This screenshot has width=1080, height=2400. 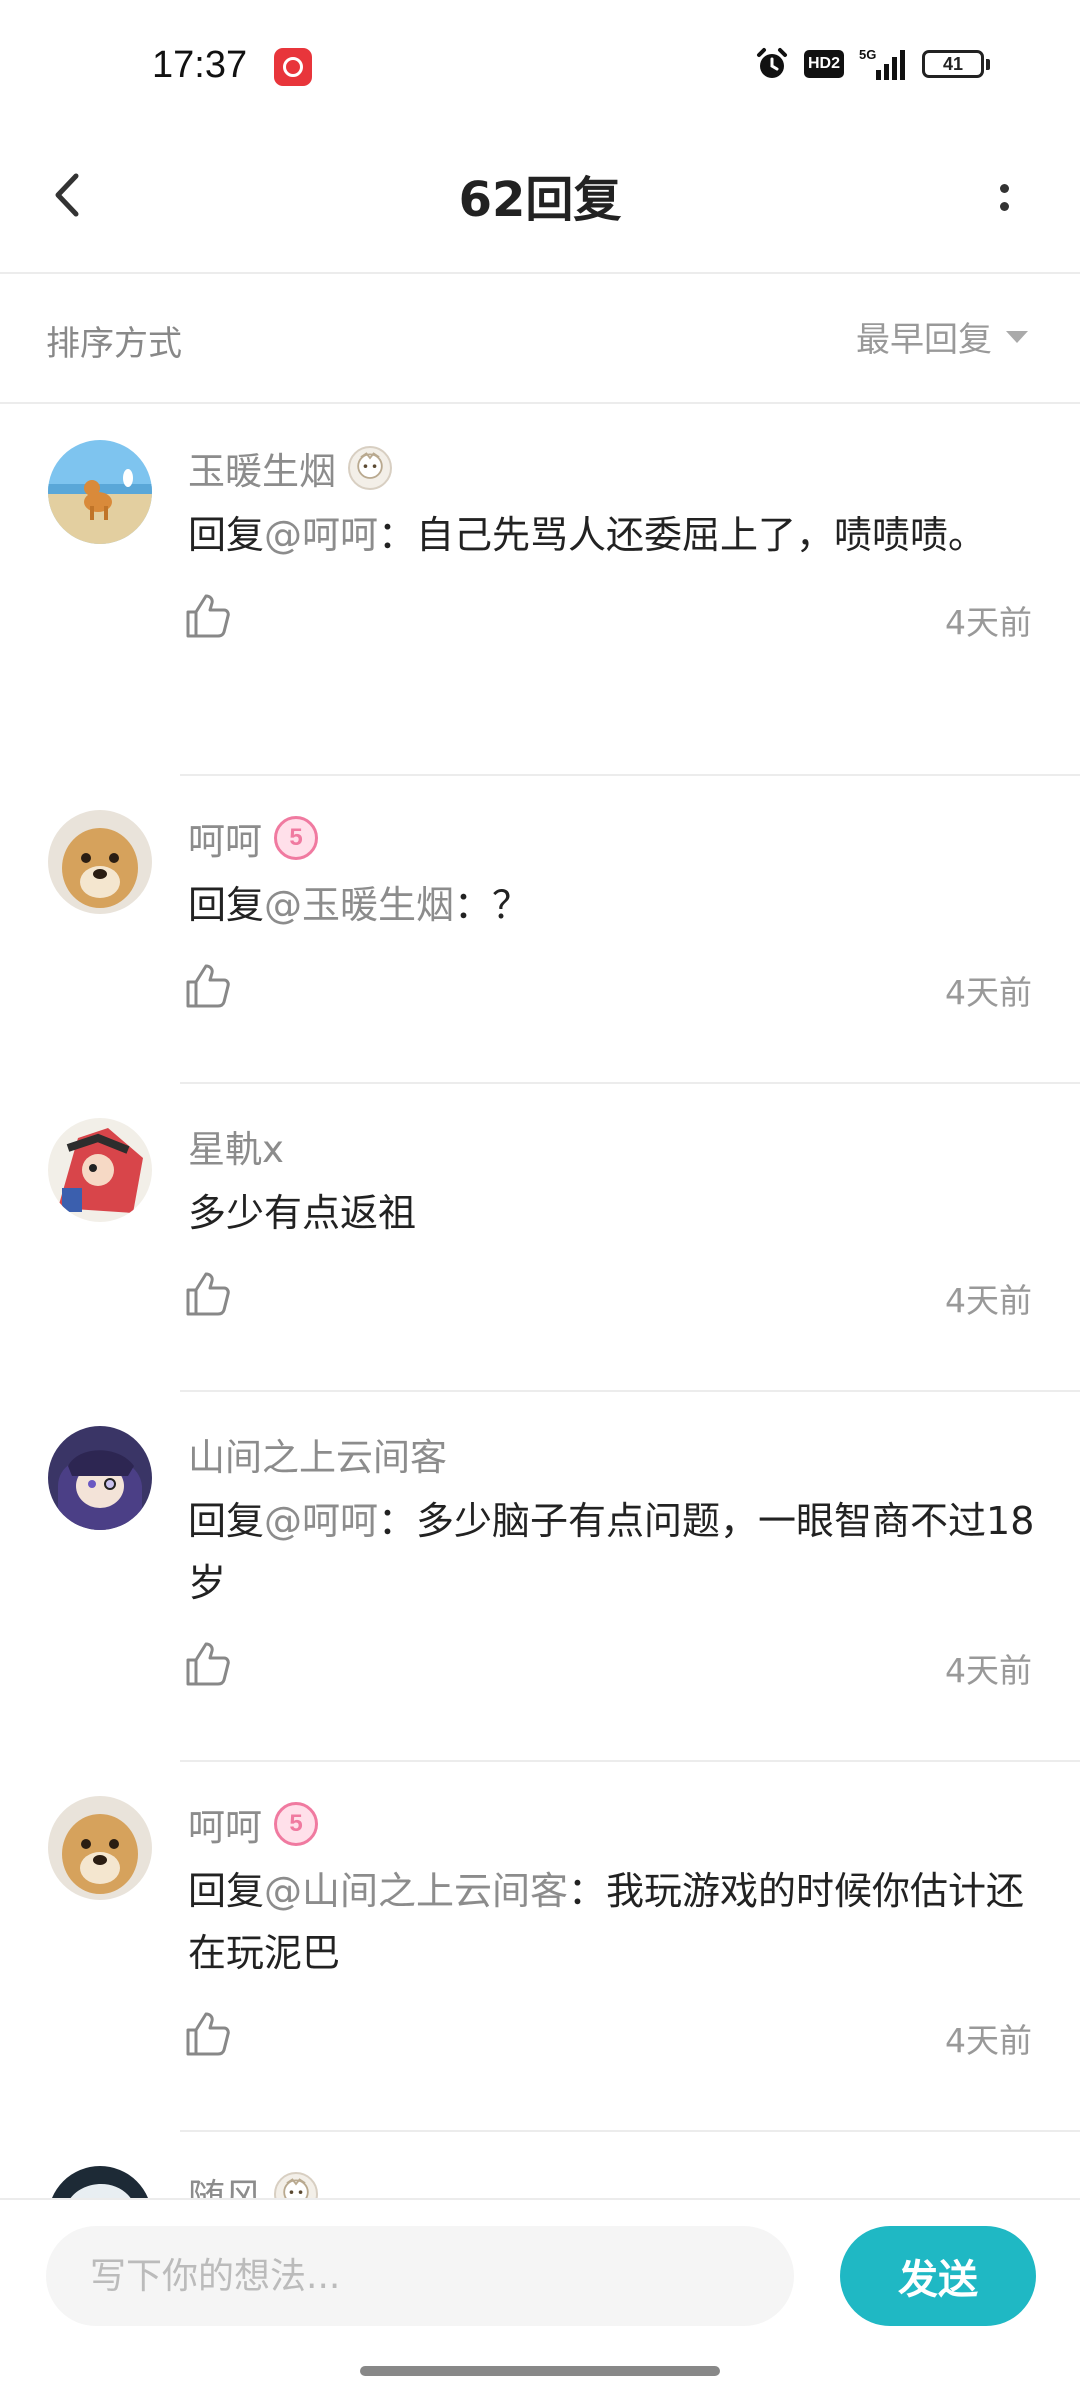 What do you see at coordinates (611, 1552) in the screenshot?
I see `comment-text: 回复@呵呵：多少脑子有点问题，一眼智商不过18岁` at bounding box center [611, 1552].